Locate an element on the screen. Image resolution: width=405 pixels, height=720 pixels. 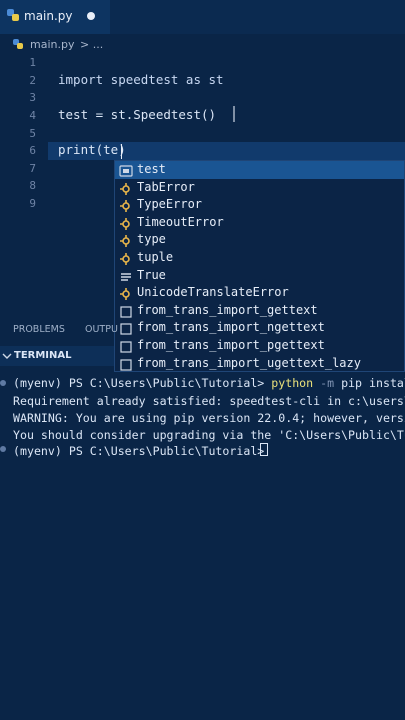
code-line: test = st.Speedtest() is located at coordinates (137, 114).